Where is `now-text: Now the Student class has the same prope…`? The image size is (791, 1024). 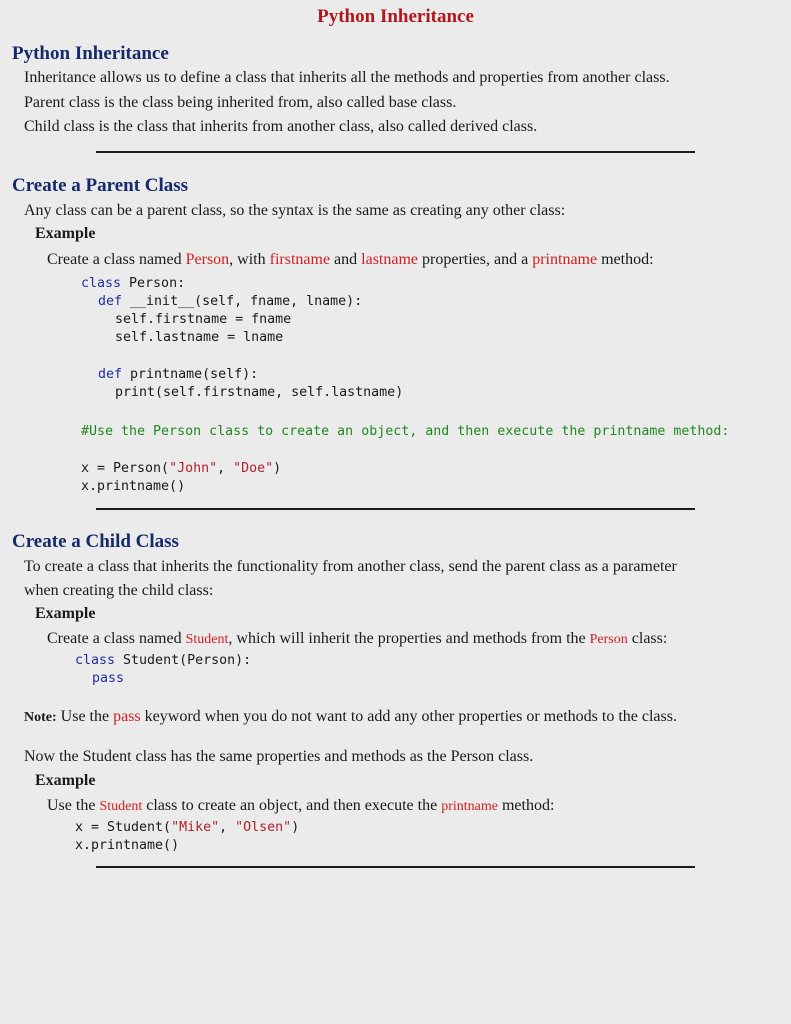
now-text: Now the Student class has the same prope… is located at coordinates (279, 756).